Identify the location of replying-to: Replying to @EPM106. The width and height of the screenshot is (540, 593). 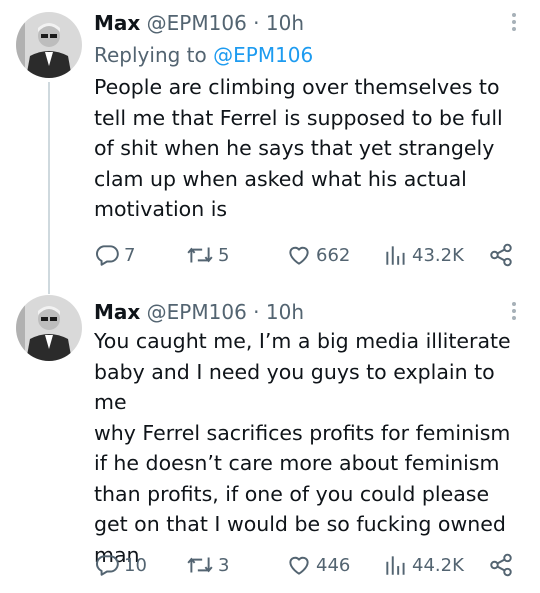
(203, 55).